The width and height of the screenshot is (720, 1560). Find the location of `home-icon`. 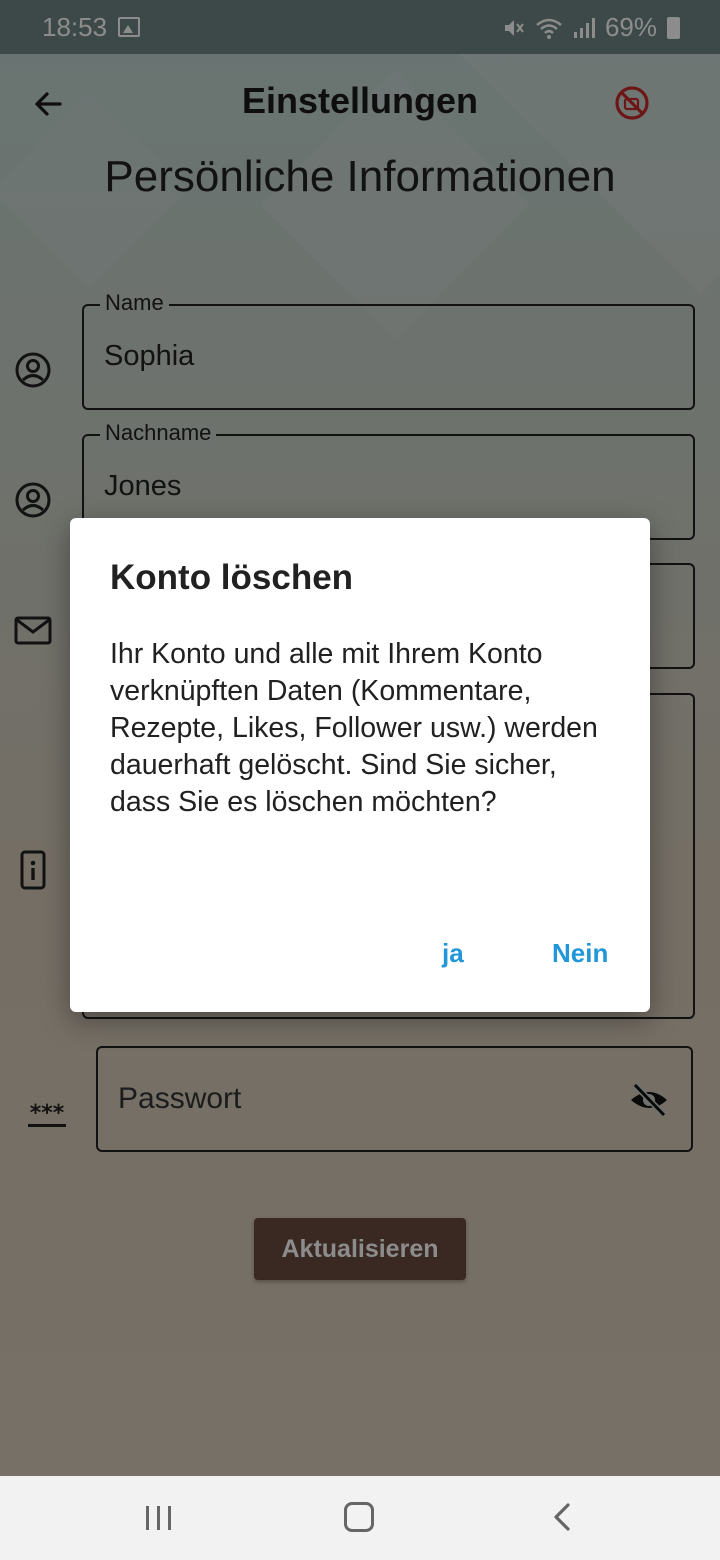

home-icon is located at coordinates (359, 1517).